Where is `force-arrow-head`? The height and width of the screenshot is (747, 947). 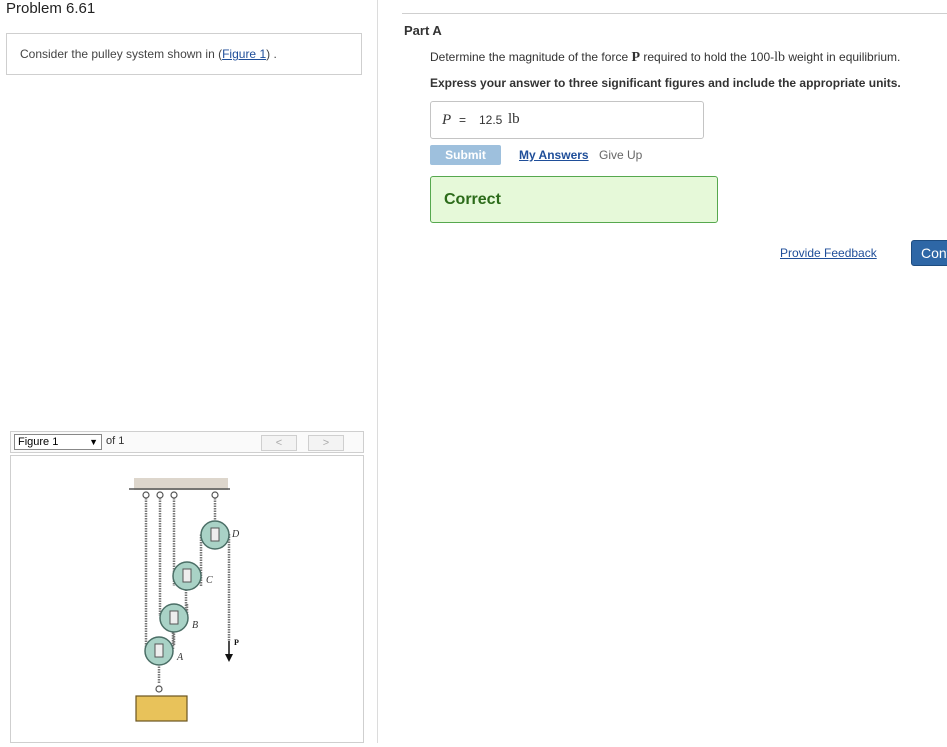 force-arrow-head is located at coordinates (229, 658).